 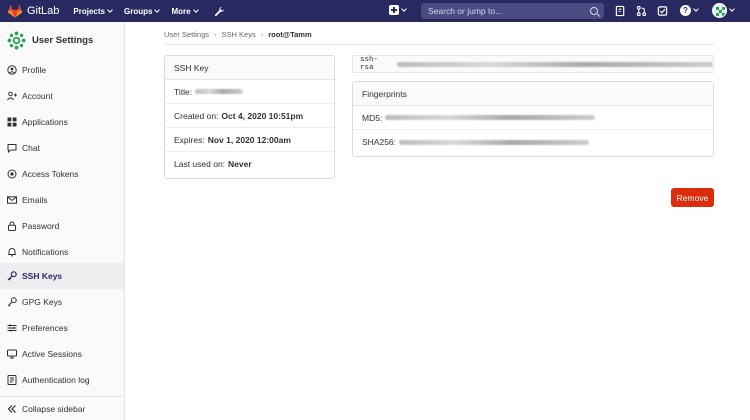 I want to click on nav-projects-label: Projects, so click(x=89, y=11).